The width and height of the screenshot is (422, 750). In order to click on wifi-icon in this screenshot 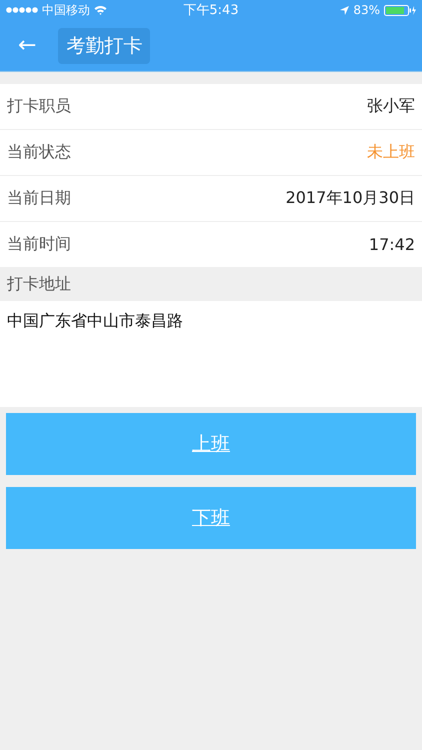, I will do `click(100, 10)`.